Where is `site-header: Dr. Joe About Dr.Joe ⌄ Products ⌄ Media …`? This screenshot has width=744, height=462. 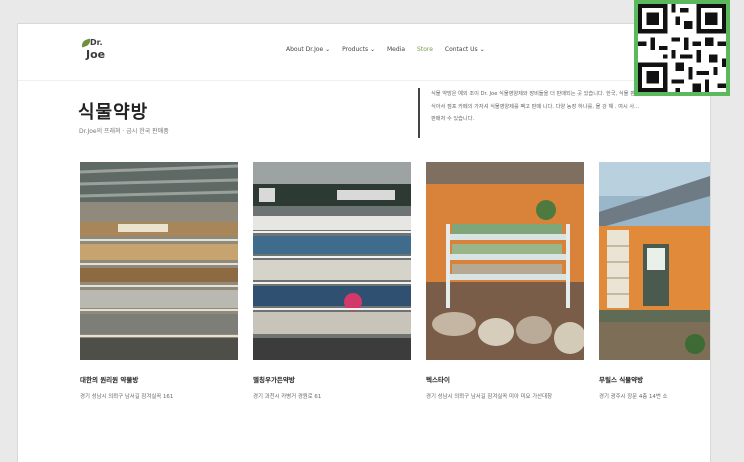 site-header: Dr. Joe About Dr.Joe ⌄ Products ⌄ Media … is located at coordinates (364, 52).